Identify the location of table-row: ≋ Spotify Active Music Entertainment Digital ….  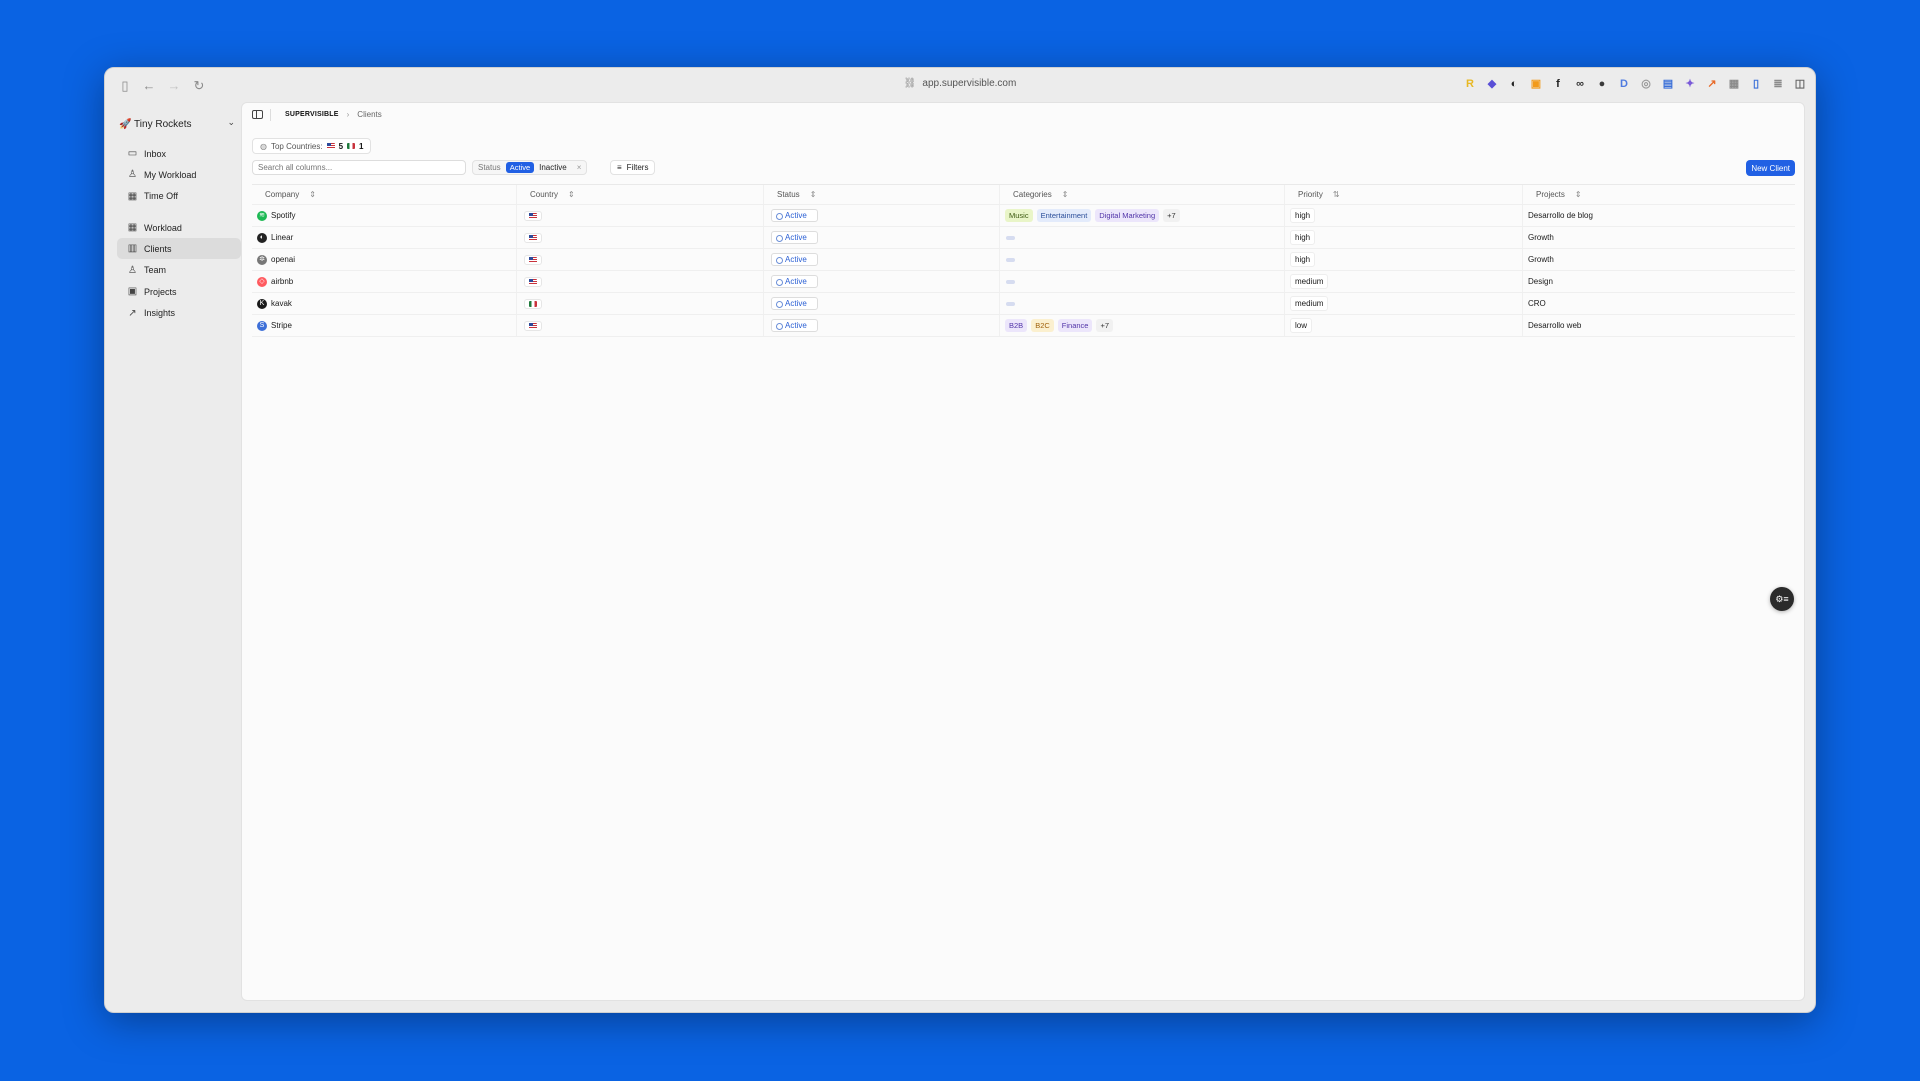
(1023, 216).